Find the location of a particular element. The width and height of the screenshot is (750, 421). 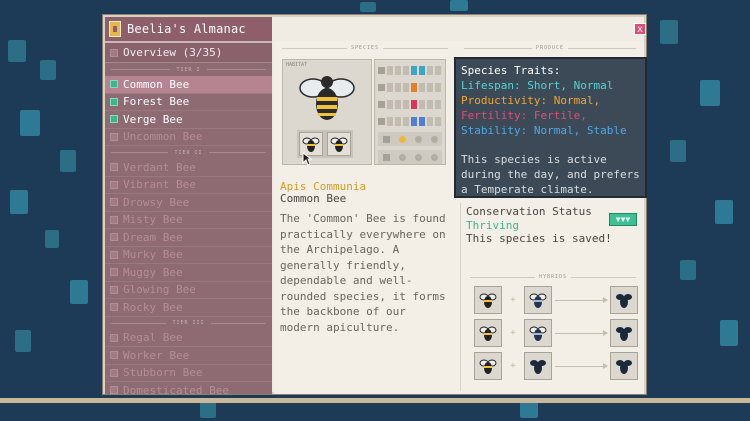

sidebar-item-vibrant-bee: Vibrant Bee is located at coordinates (188, 185).